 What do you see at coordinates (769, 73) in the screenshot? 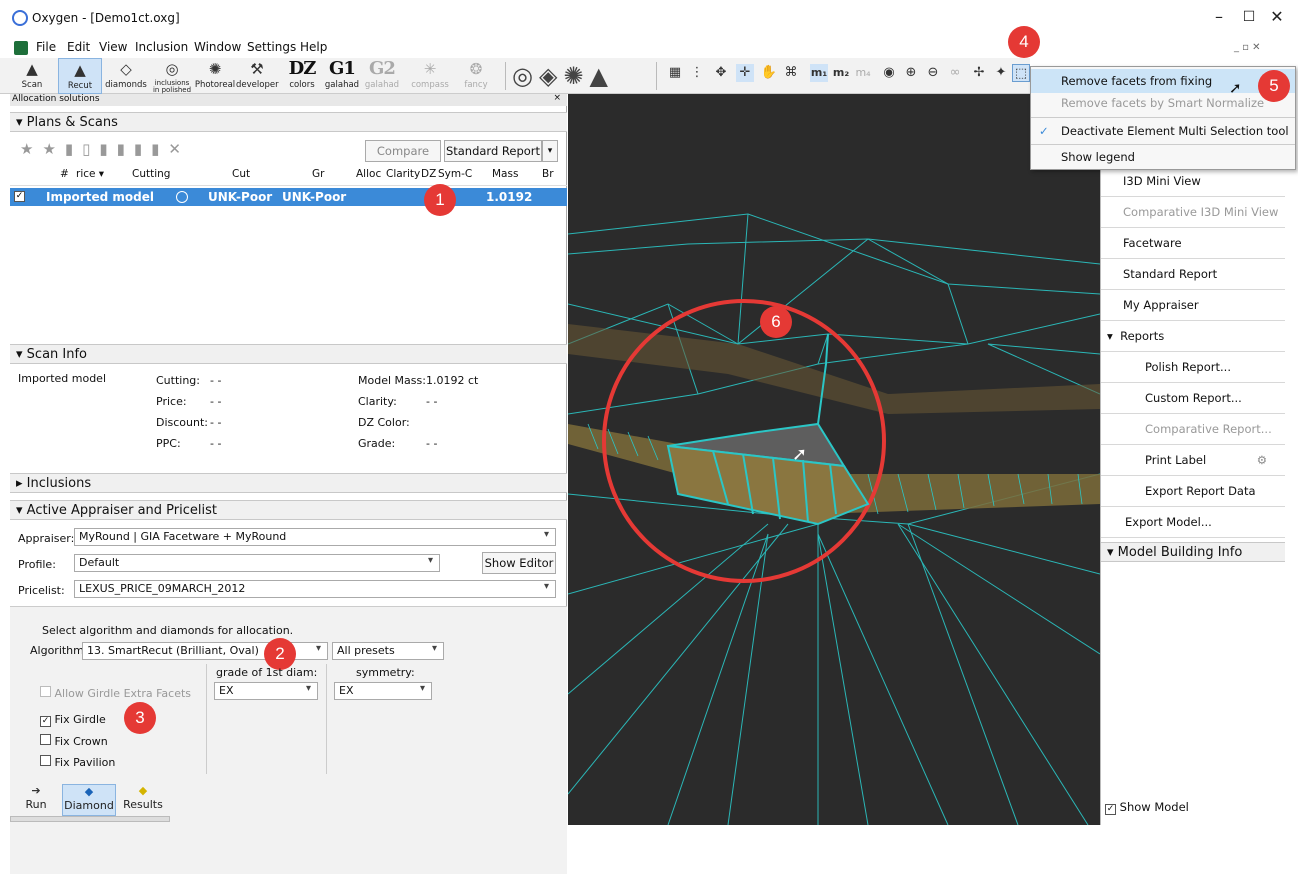
I see `pan-hand-icon: ✋` at bounding box center [769, 73].